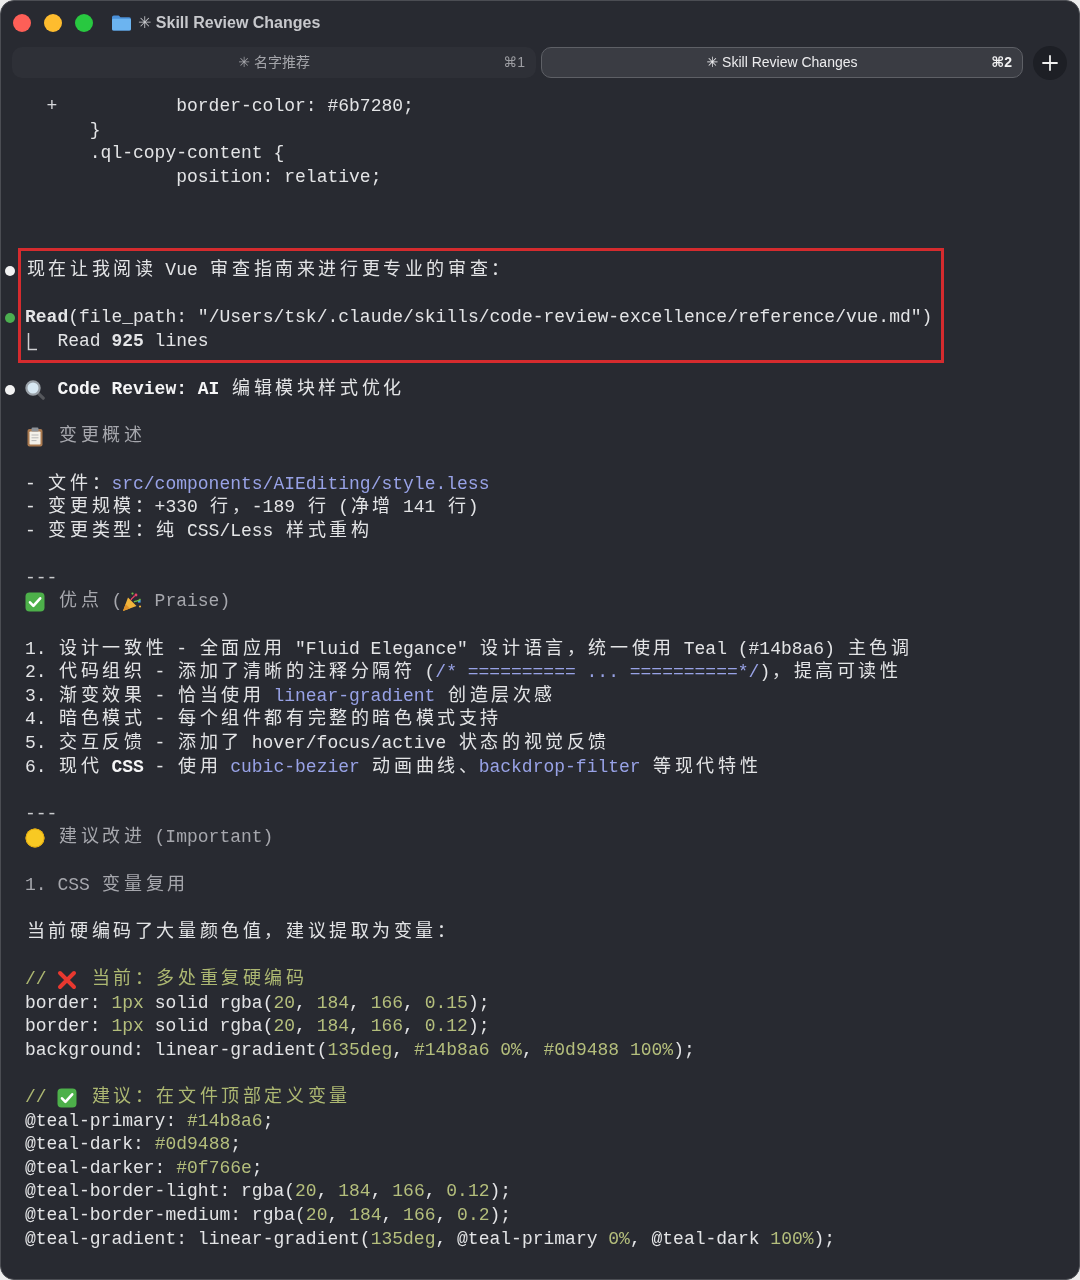 This screenshot has height=1280, width=1080. What do you see at coordinates (90, 602) in the screenshot?
I see `section-heading: 优点 (` at bounding box center [90, 602].